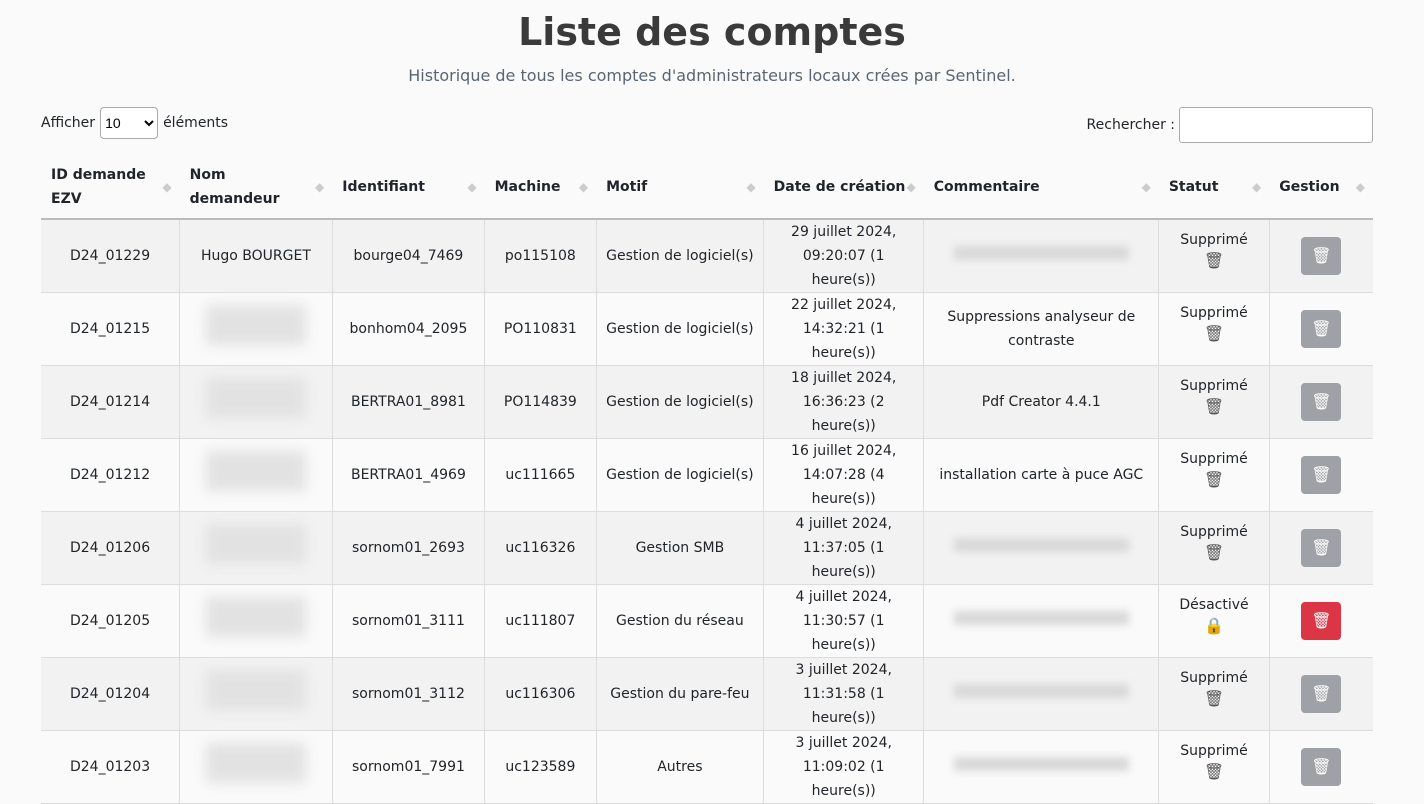 This screenshot has width=1424, height=804. Describe the element at coordinates (540, 255) in the screenshot. I see `cell-machine: po115108` at that location.